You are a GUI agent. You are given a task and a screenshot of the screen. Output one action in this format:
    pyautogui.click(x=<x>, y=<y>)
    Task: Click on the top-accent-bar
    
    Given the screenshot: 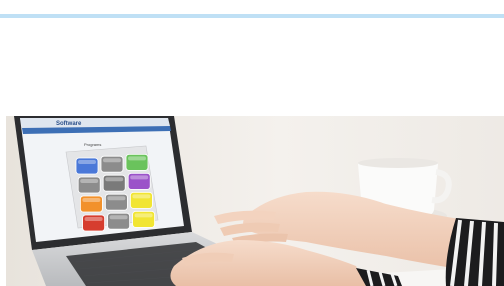 What is the action you would take?
    pyautogui.click(x=252, y=9)
    